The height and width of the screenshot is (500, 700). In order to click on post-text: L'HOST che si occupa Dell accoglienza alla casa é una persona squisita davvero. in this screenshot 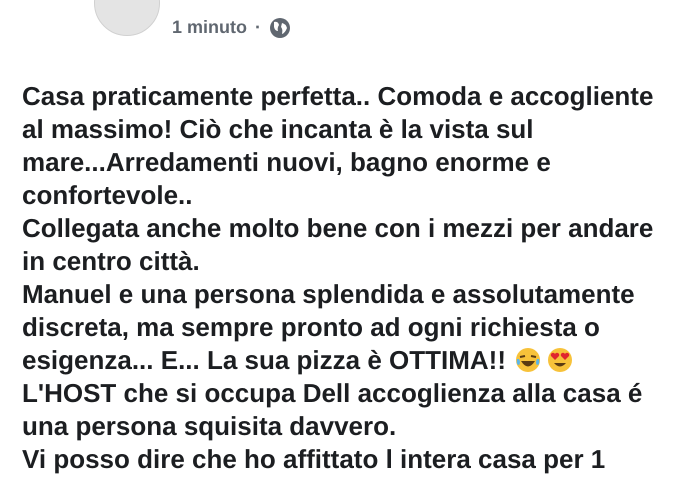, I will do `click(333, 410)`.